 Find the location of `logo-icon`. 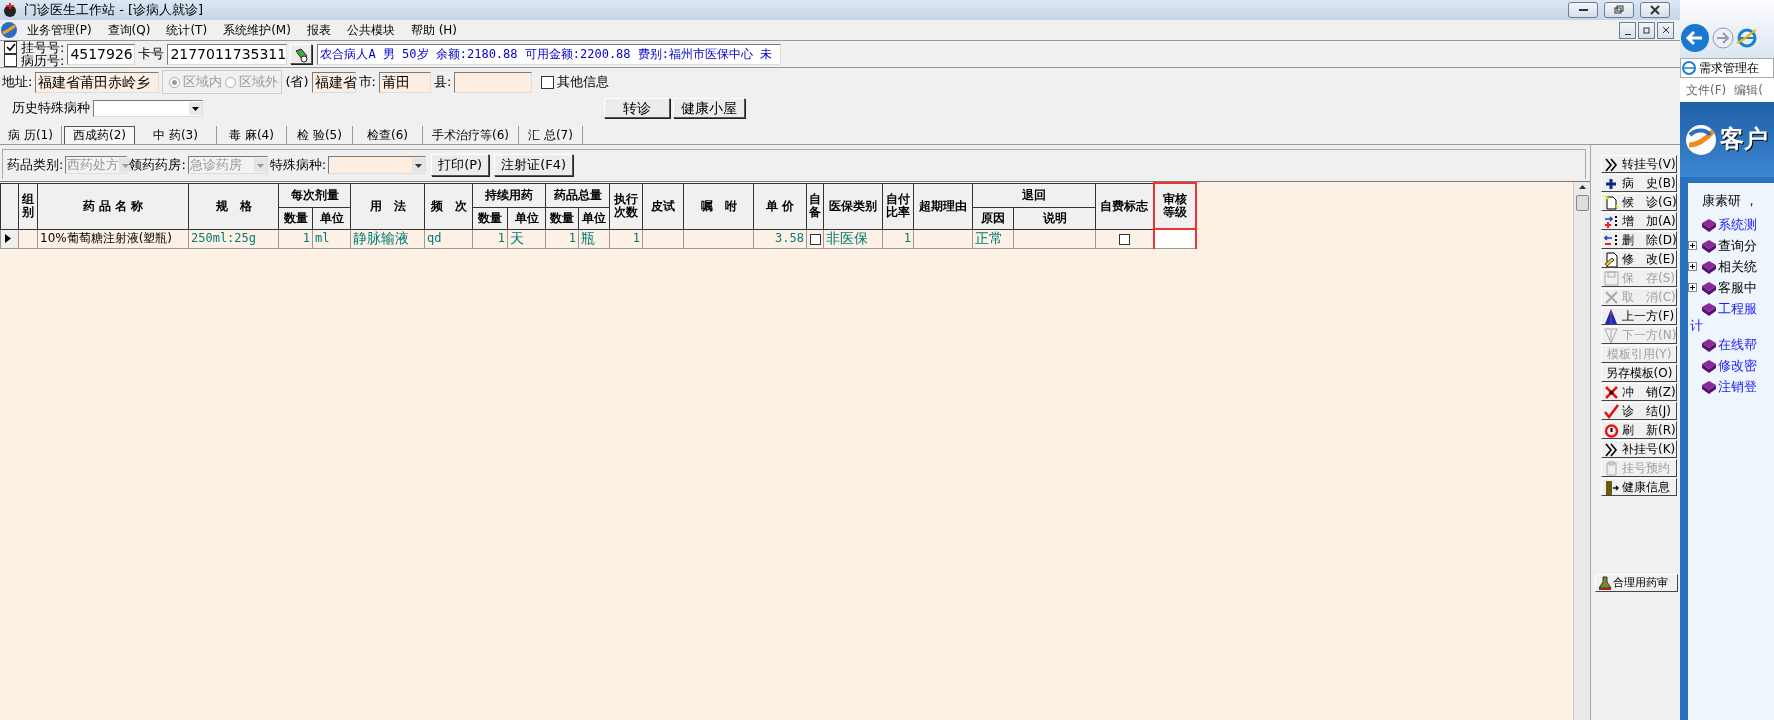

logo-icon is located at coordinates (1701, 139).